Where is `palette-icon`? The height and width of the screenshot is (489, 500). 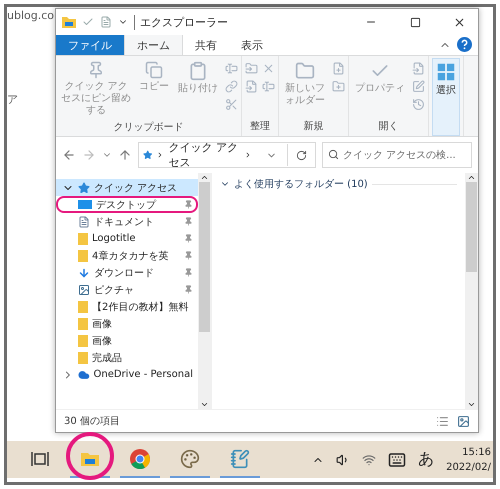
palette-icon is located at coordinates (190, 458).